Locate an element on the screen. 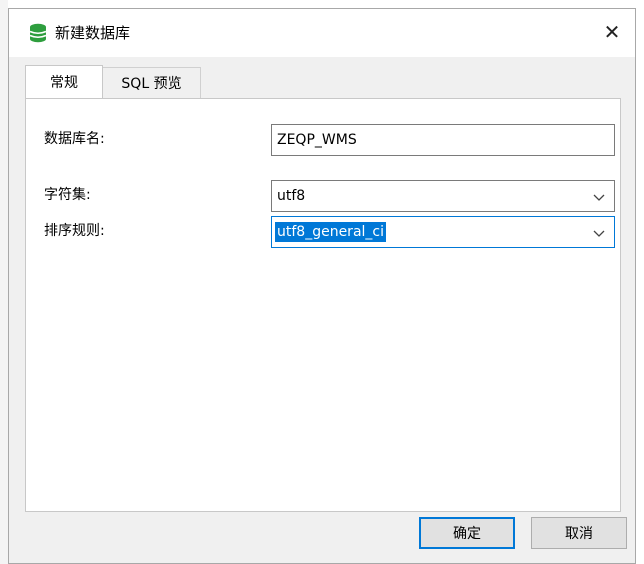  ok-button: 确定 is located at coordinates (467, 533).